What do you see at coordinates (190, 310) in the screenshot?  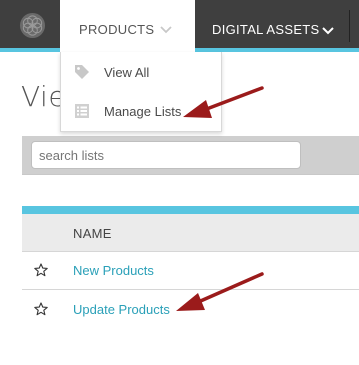 I see `table-row: Update Products` at bounding box center [190, 310].